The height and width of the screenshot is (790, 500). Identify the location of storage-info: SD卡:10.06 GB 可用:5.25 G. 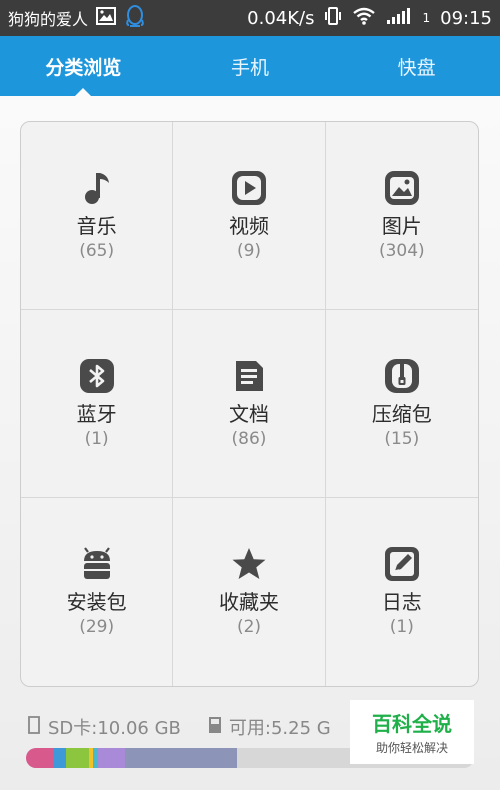
(178, 727).